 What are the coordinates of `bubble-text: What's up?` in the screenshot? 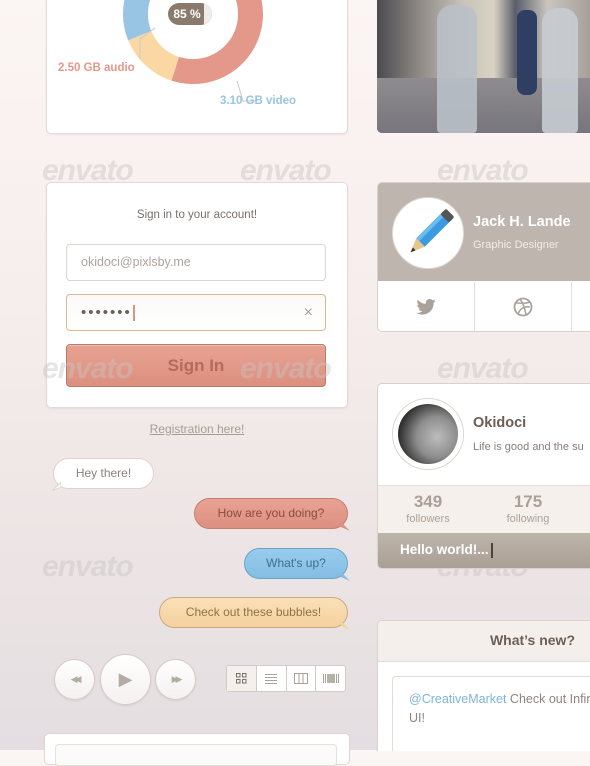 It's located at (296, 563).